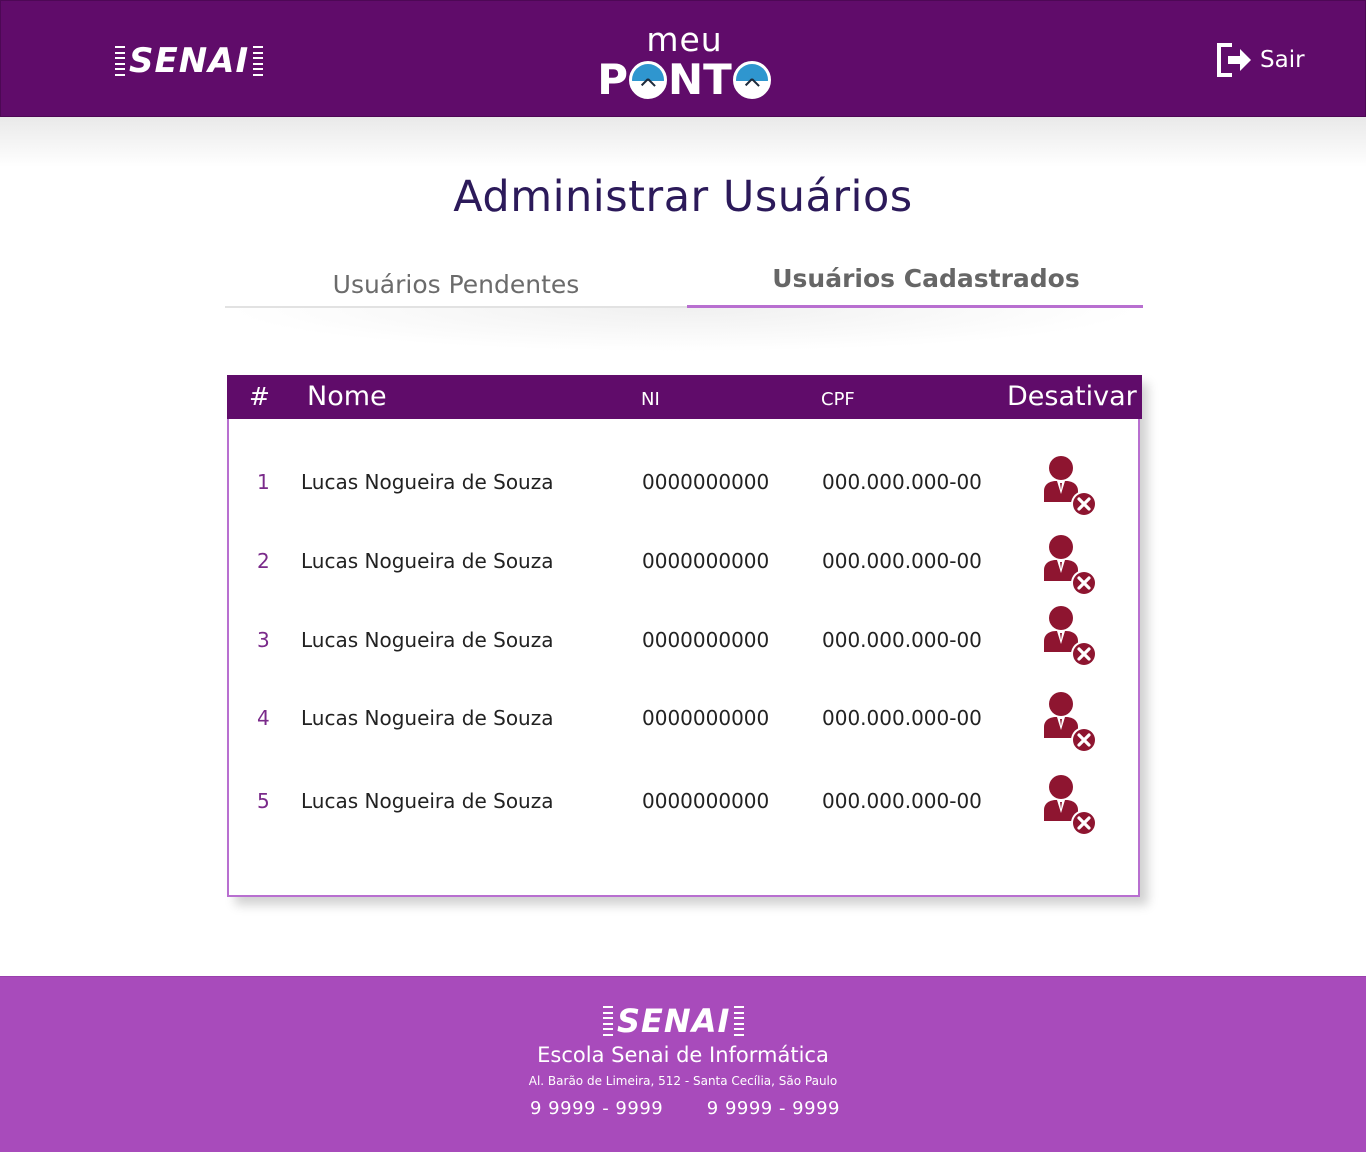 The width and height of the screenshot is (1366, 1152). I want to click on logout-icon, so click(1235, 60).